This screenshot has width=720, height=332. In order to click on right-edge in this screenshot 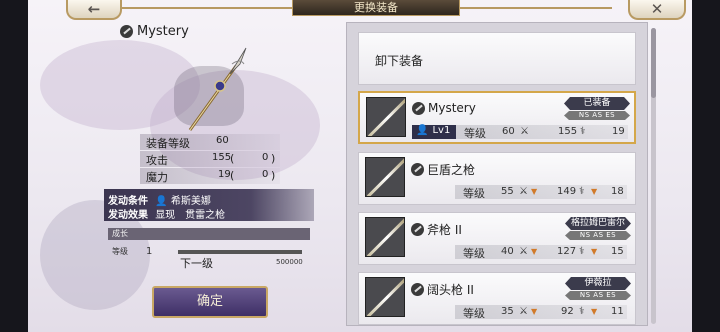, I will do `click(706, 166)`.